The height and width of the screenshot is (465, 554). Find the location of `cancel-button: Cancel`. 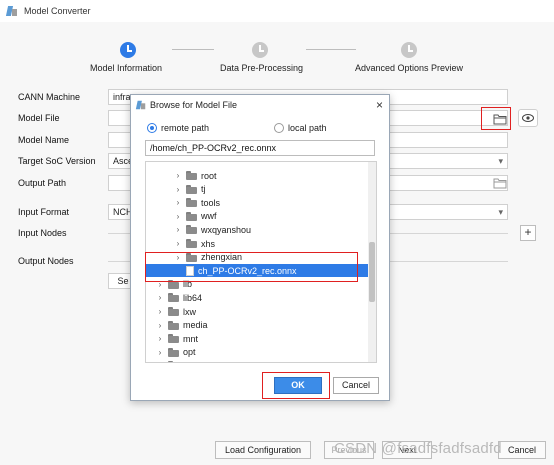

cancel-button: Cancel is located at coordinates (522, 450).